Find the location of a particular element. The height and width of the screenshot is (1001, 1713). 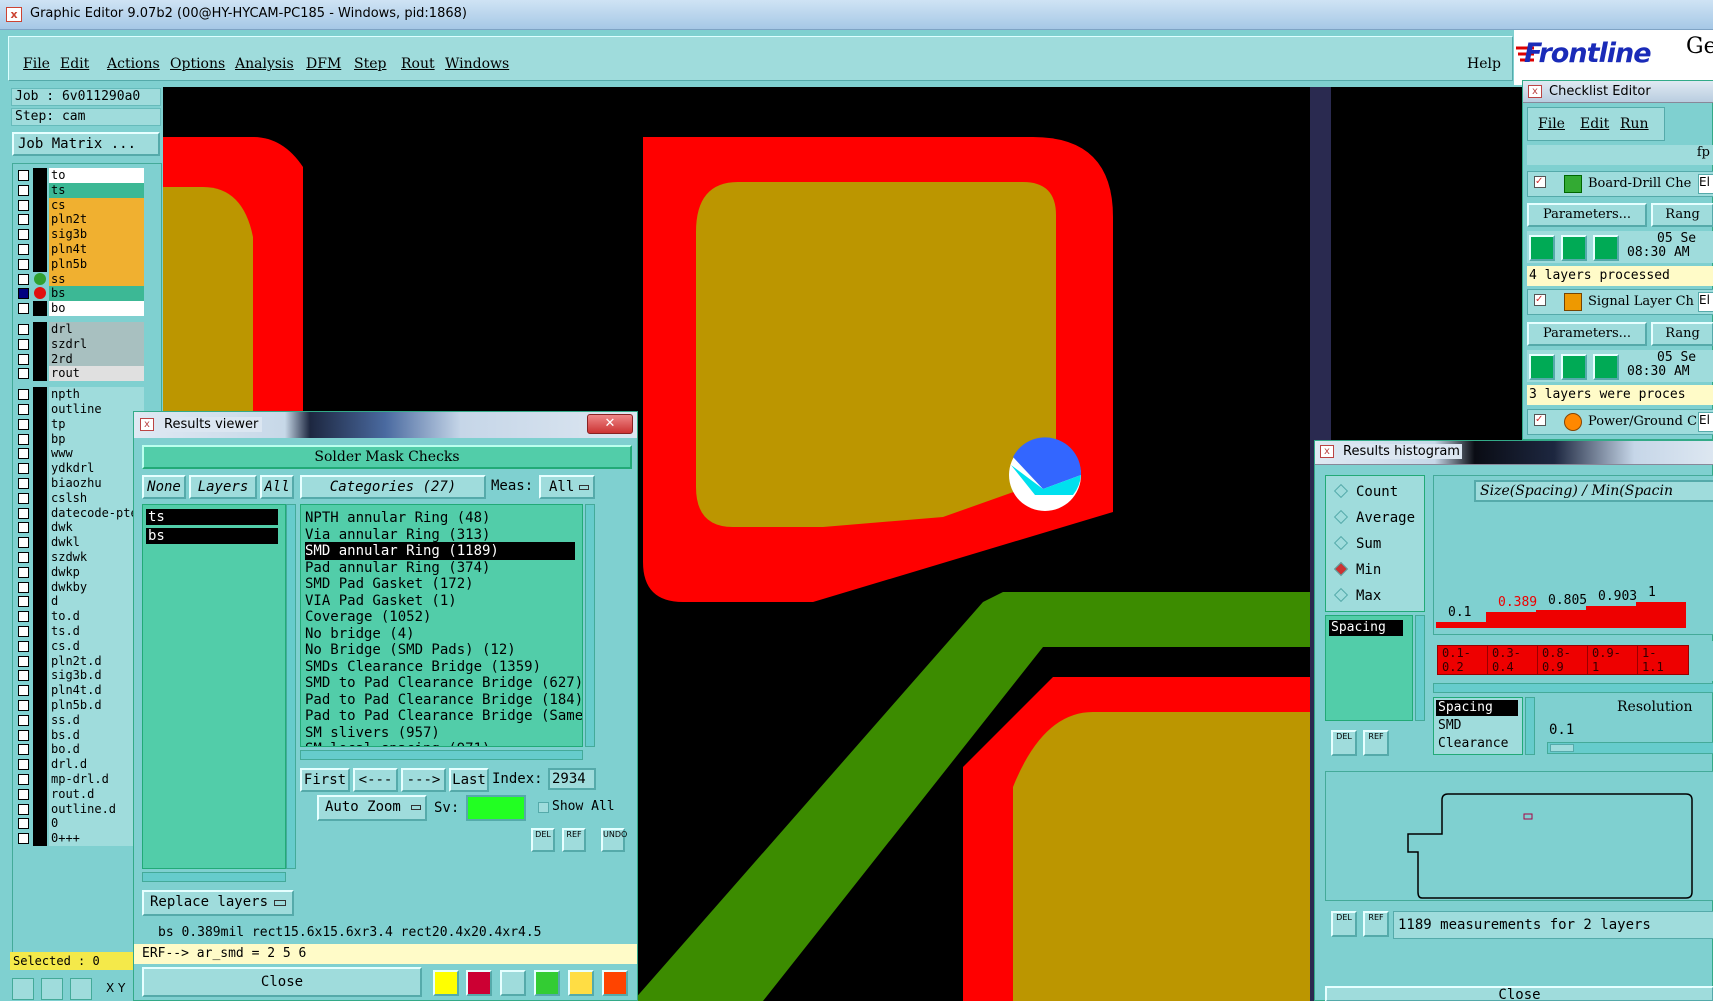

layer-name: cslsh is located at coordinates (96, 498).